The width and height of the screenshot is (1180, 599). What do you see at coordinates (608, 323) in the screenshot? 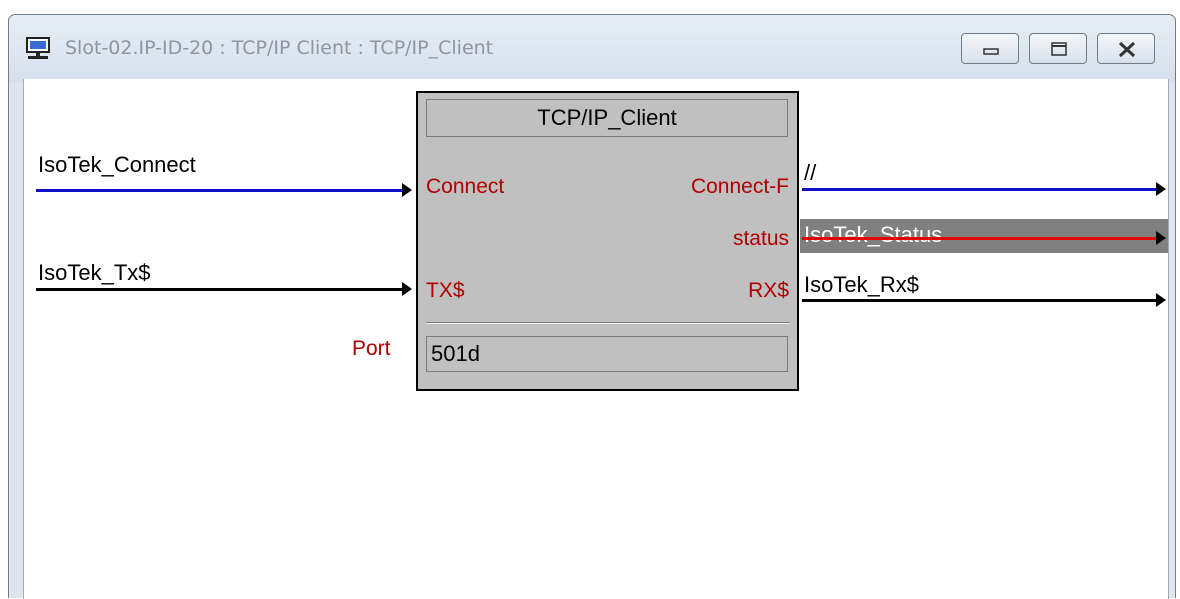
I see `block-divider` at bounding box center [608, 323].